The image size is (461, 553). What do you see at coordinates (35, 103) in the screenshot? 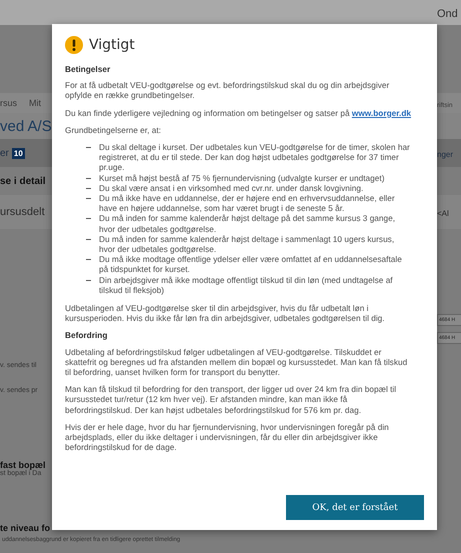
I see `page-text: Mit` at bounding box center [35, 103].